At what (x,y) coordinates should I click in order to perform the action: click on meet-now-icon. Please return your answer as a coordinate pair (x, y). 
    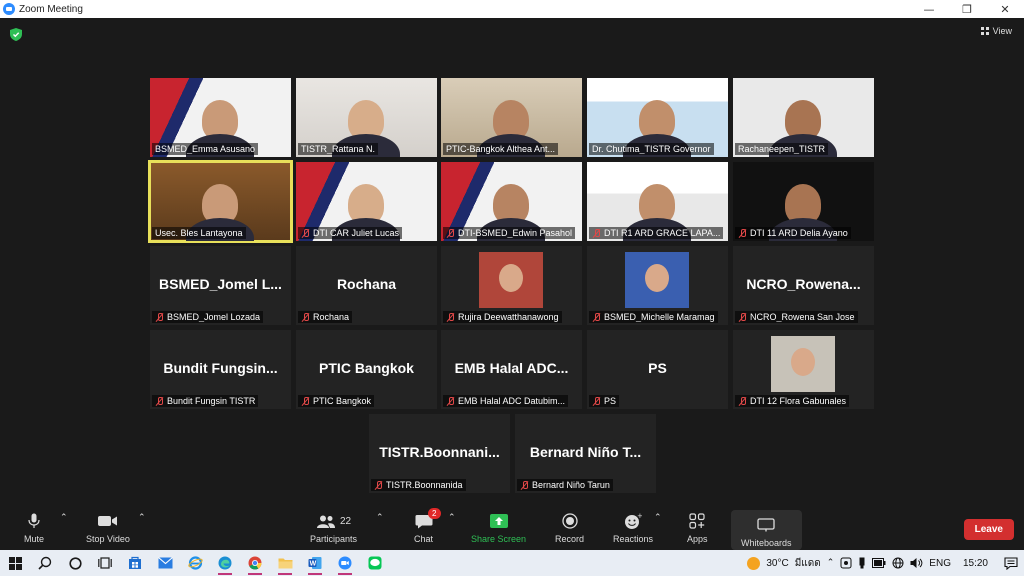
    Looking at the image, I should click on (846, 563).